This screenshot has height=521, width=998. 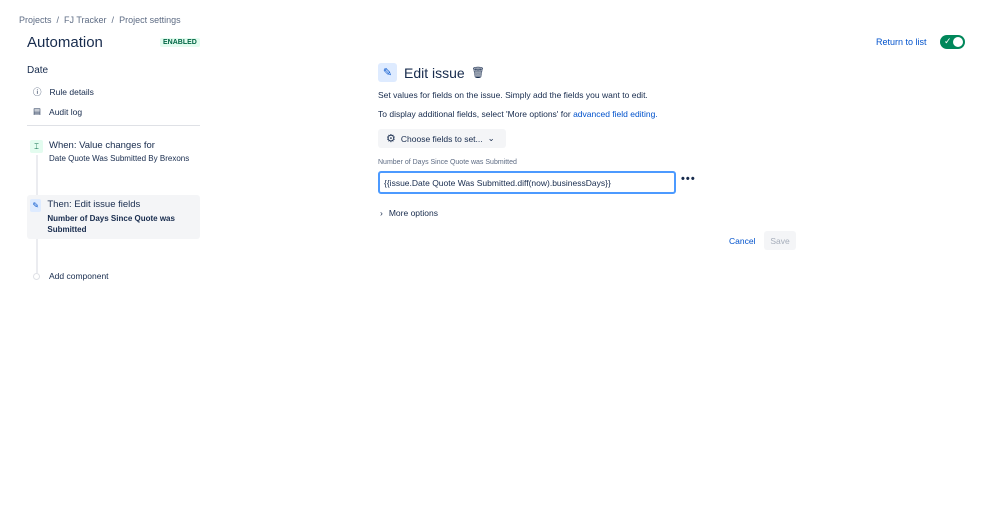 What do you see at coordinates (119, 158) in the screenshot?
I see `step-subtitle: Date Quote Was Submitted By Brexons` at bounding box center [119, 158].